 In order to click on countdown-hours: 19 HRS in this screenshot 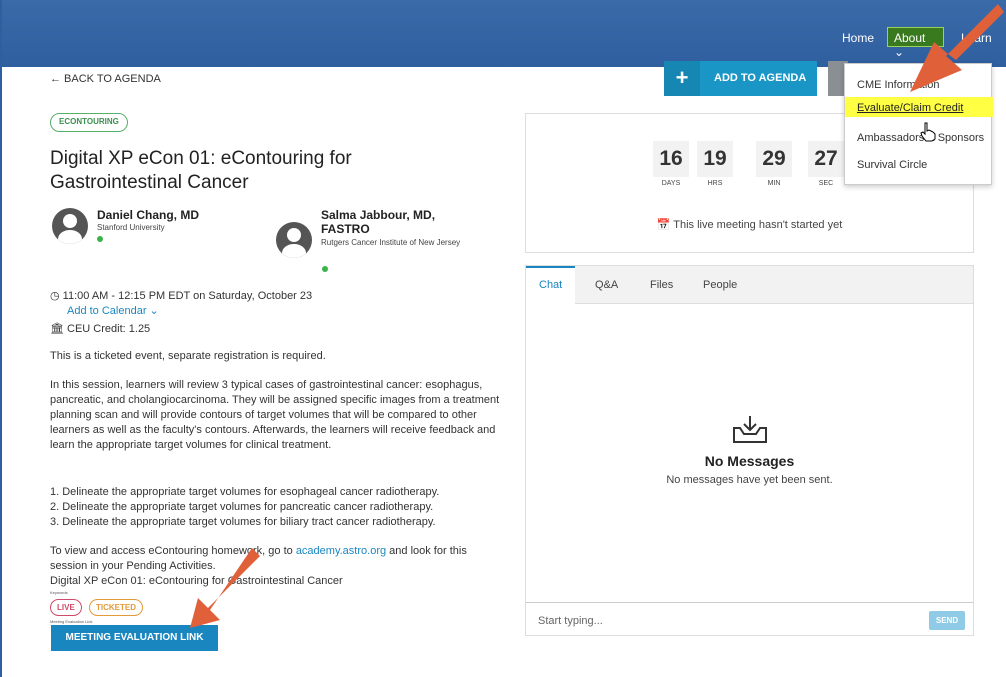, I will do `click(715, 164)`.